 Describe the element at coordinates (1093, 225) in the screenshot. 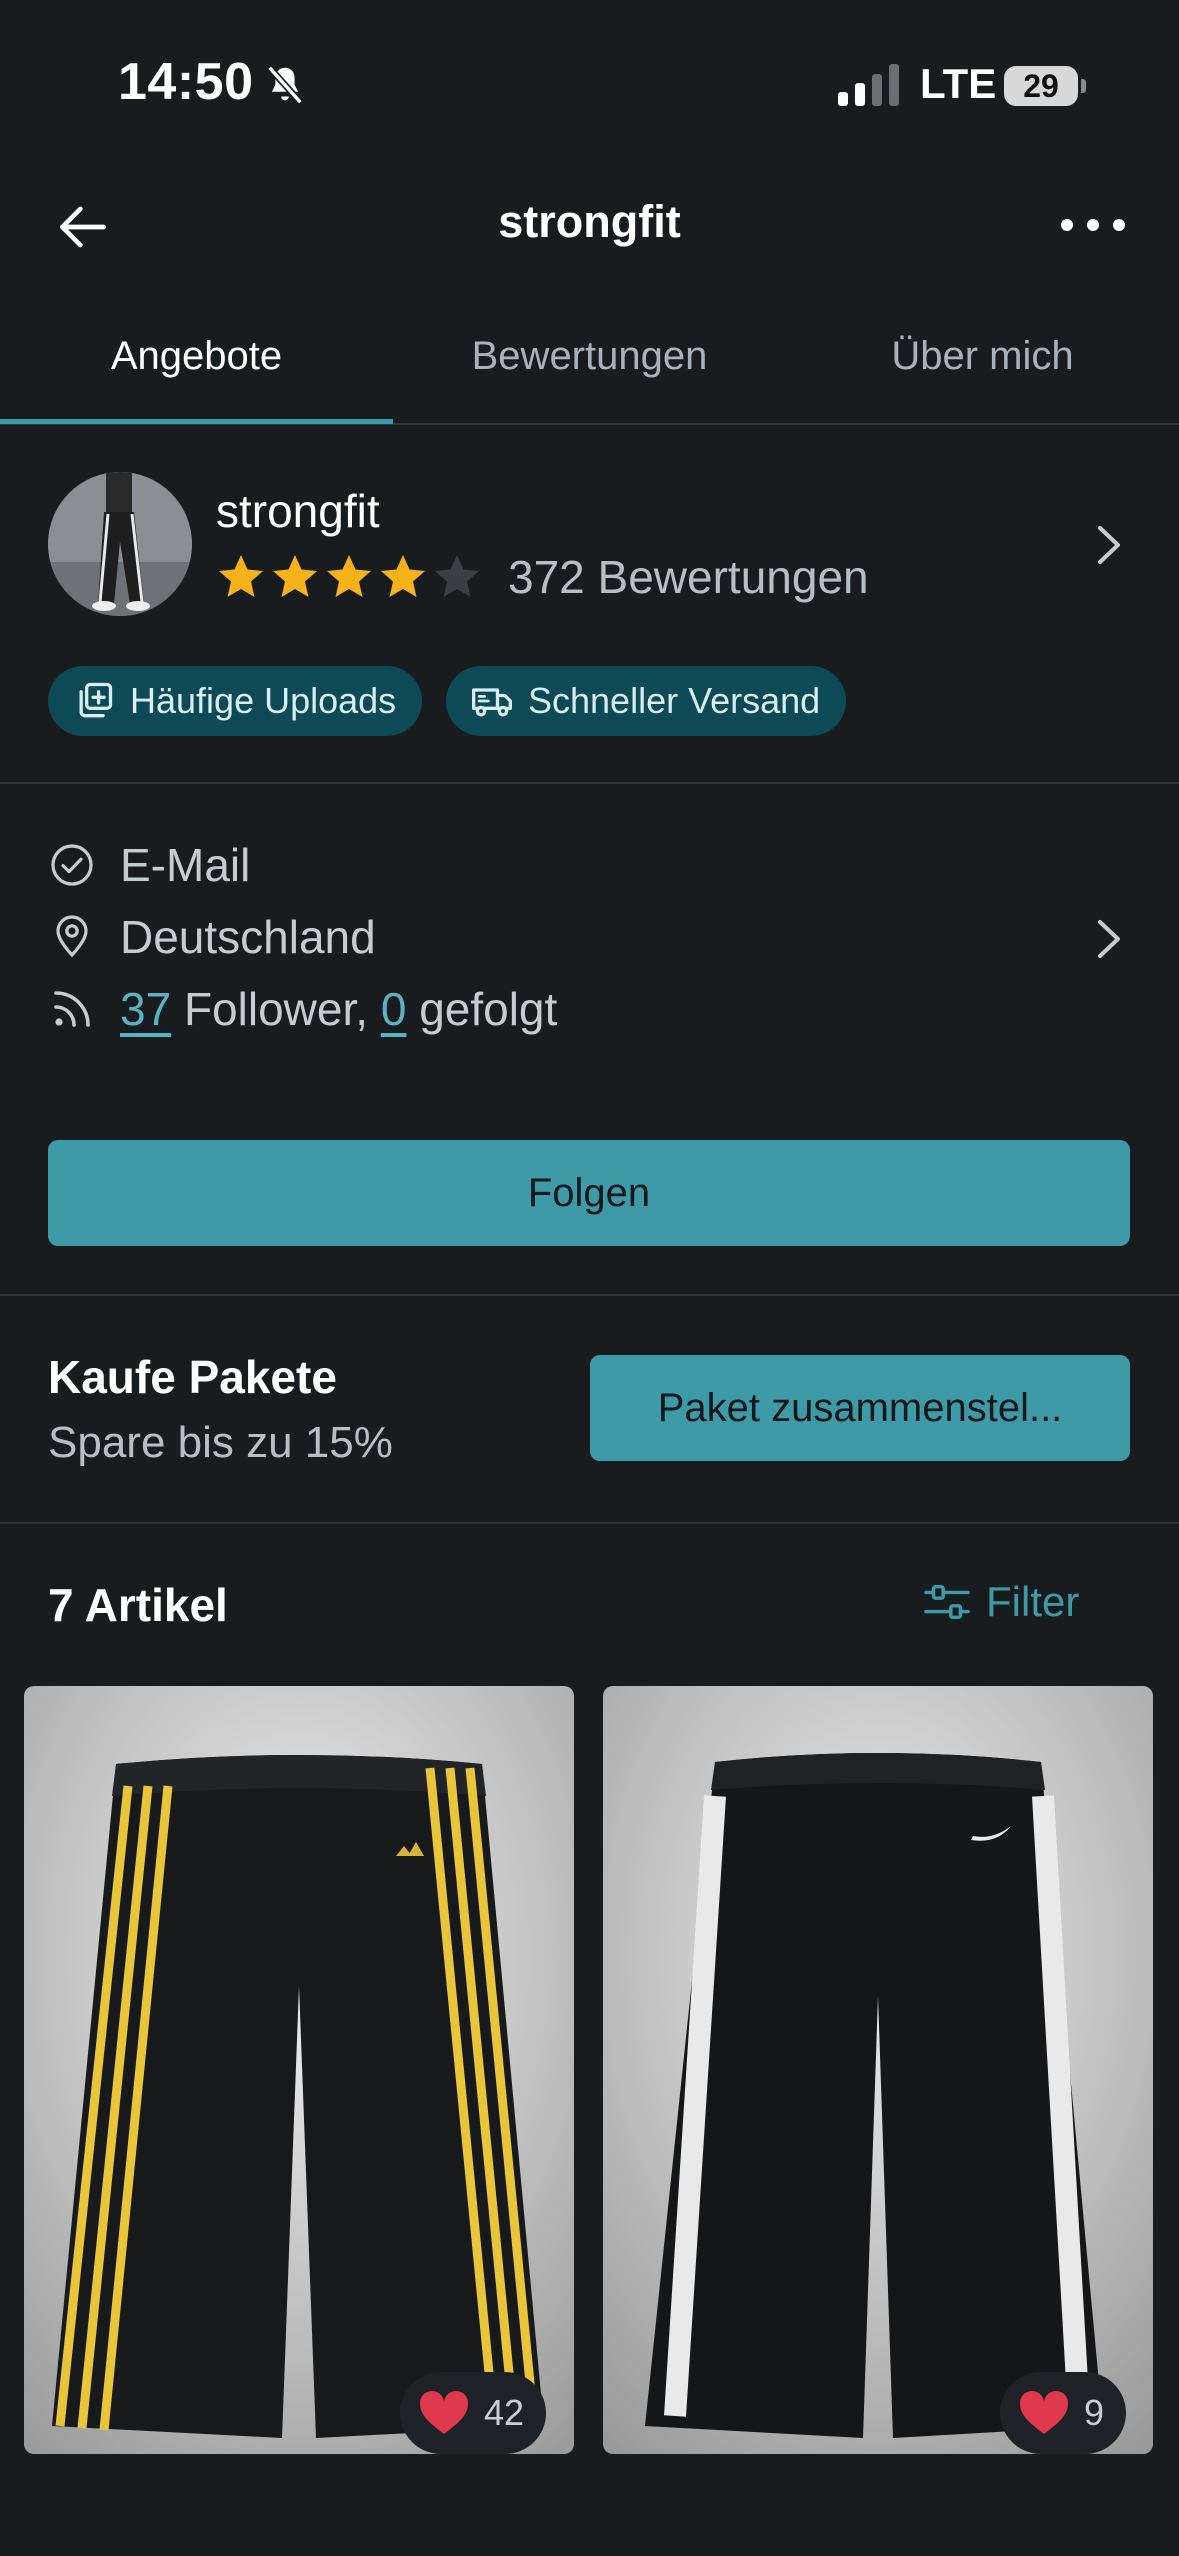

I see `more-options-icon` at that location.